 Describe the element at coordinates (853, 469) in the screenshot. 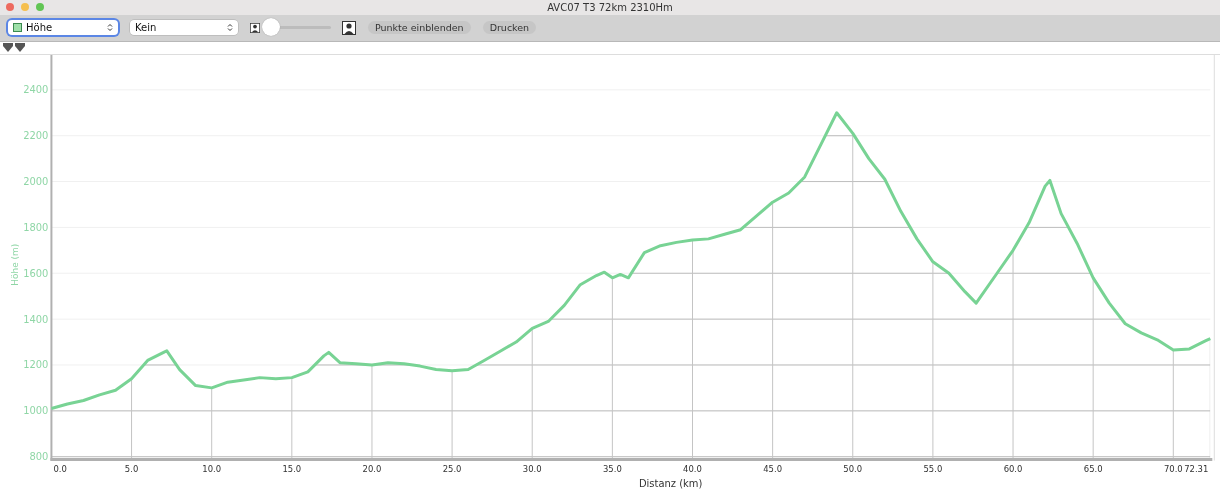

I see `x-tick-label: 50.0` at that location.